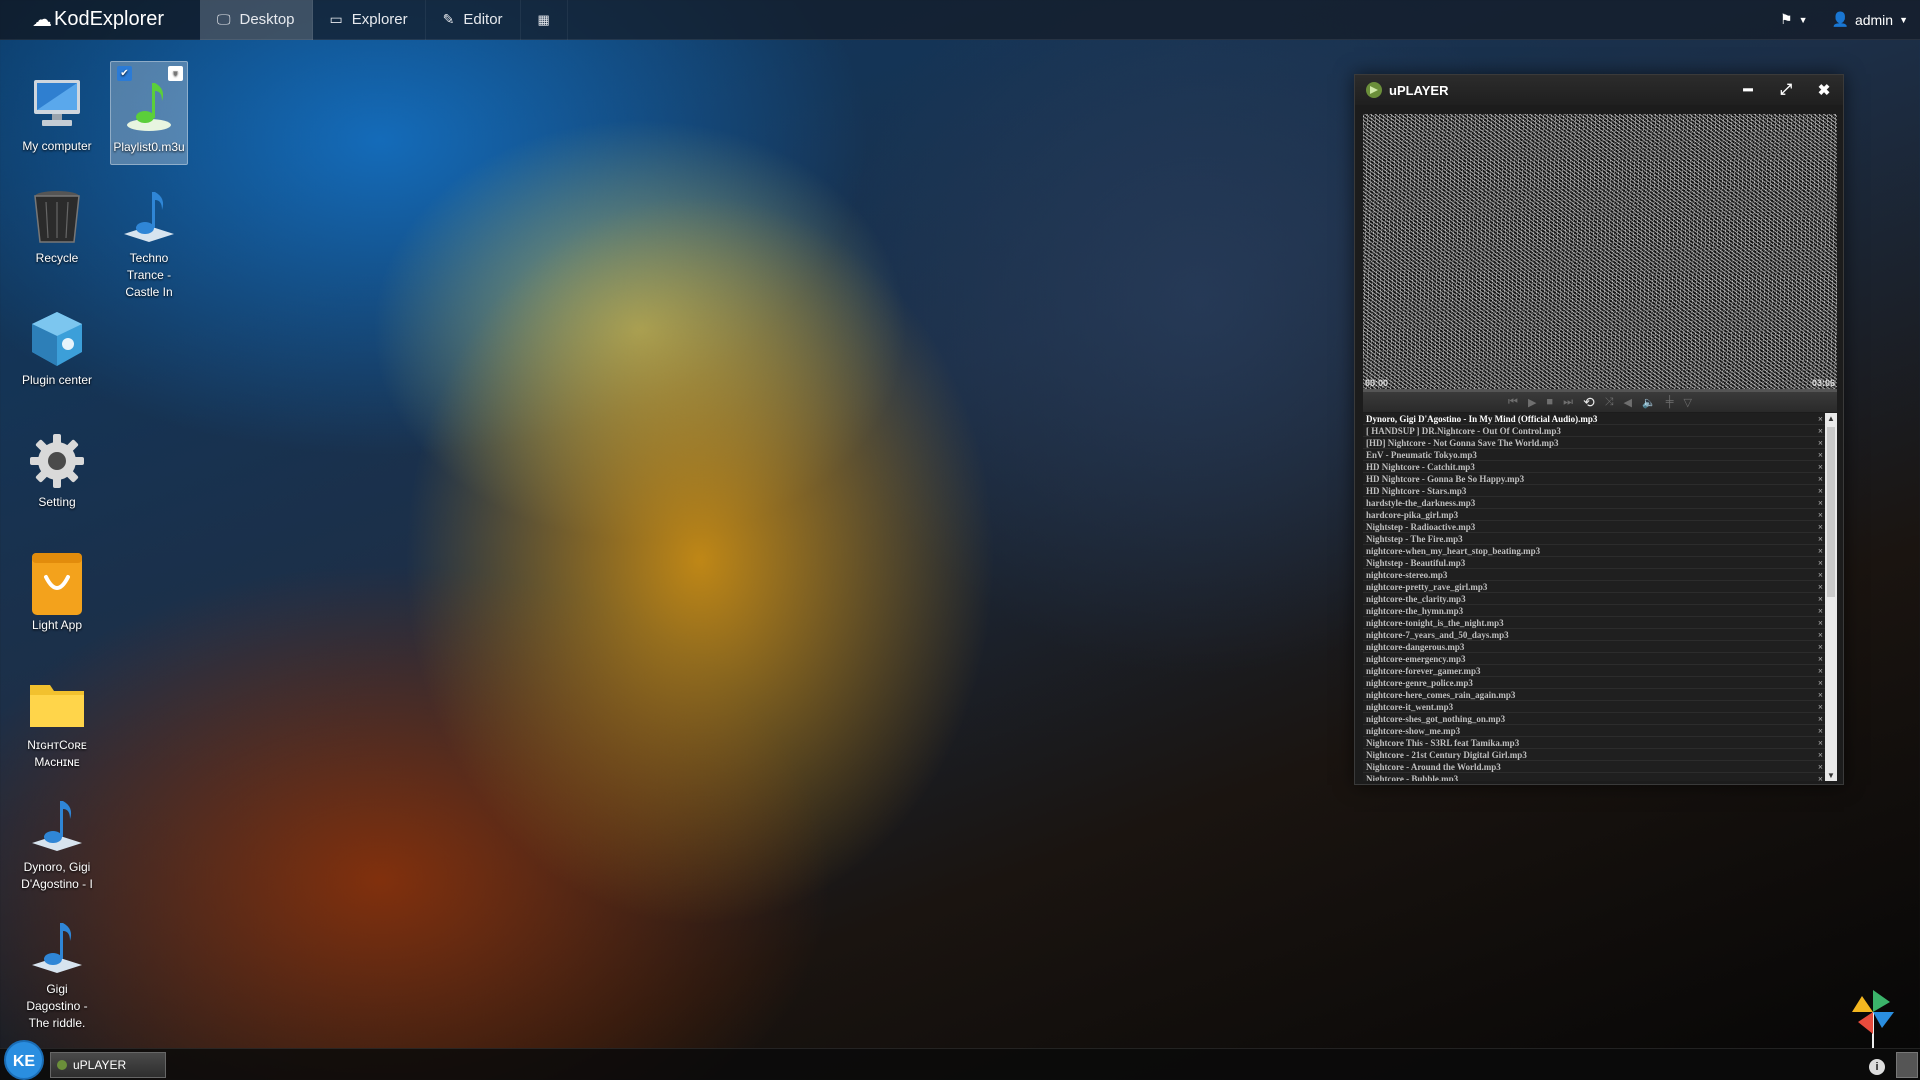  I want to click on playlist-item: Nightcore This - S3RL feat Tamika.mp3 ×, so click(1600, 743).